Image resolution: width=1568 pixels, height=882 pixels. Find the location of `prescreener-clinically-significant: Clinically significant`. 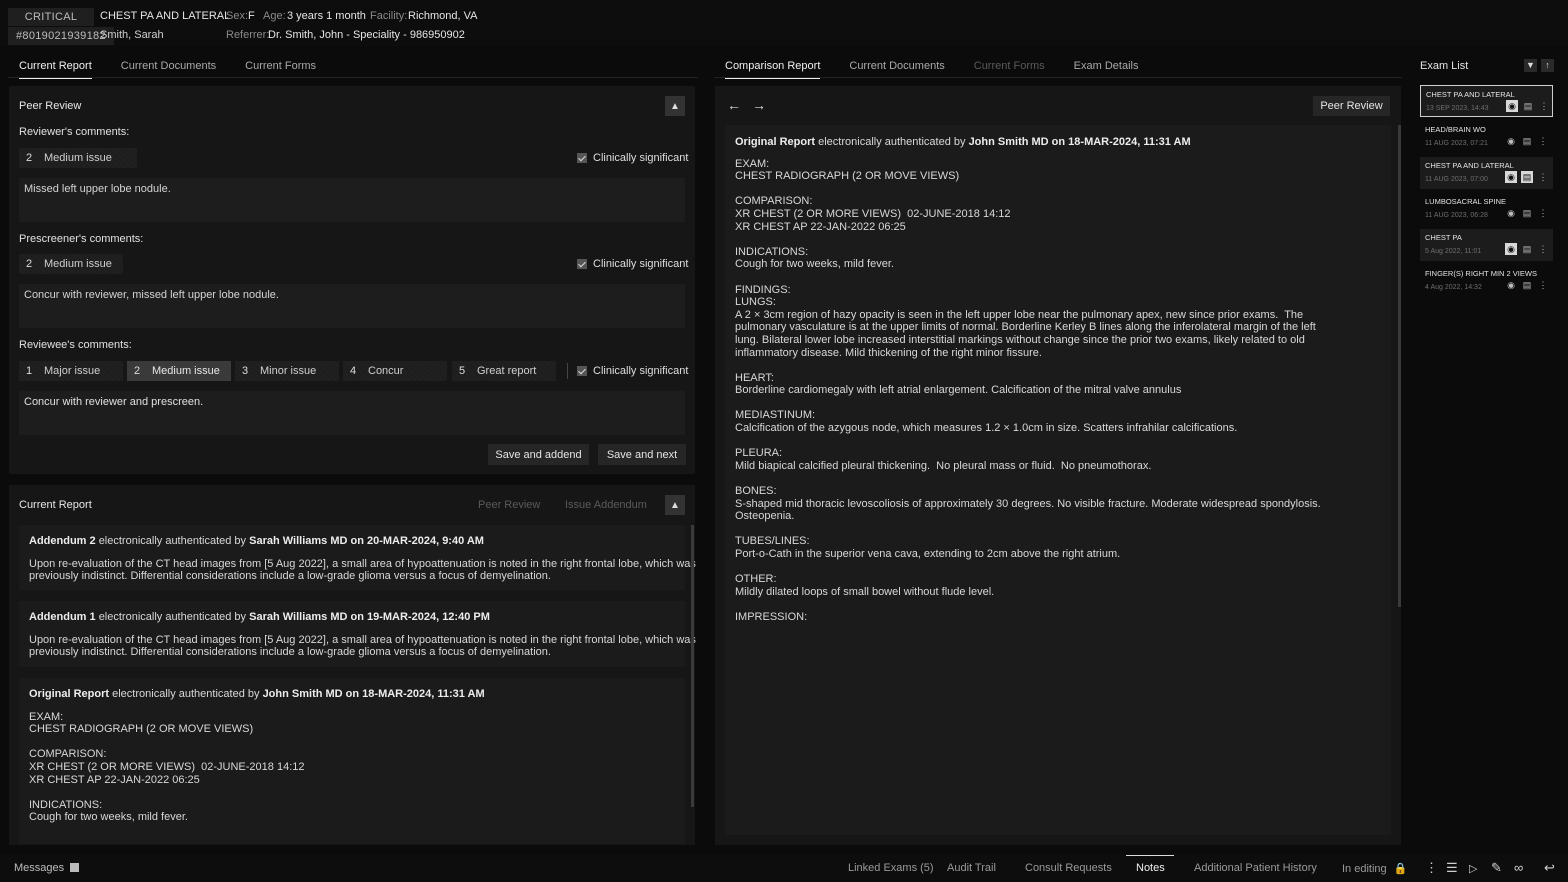

prescreener-clinically-significant: Clinically significant is located at coordinates (632, 264).